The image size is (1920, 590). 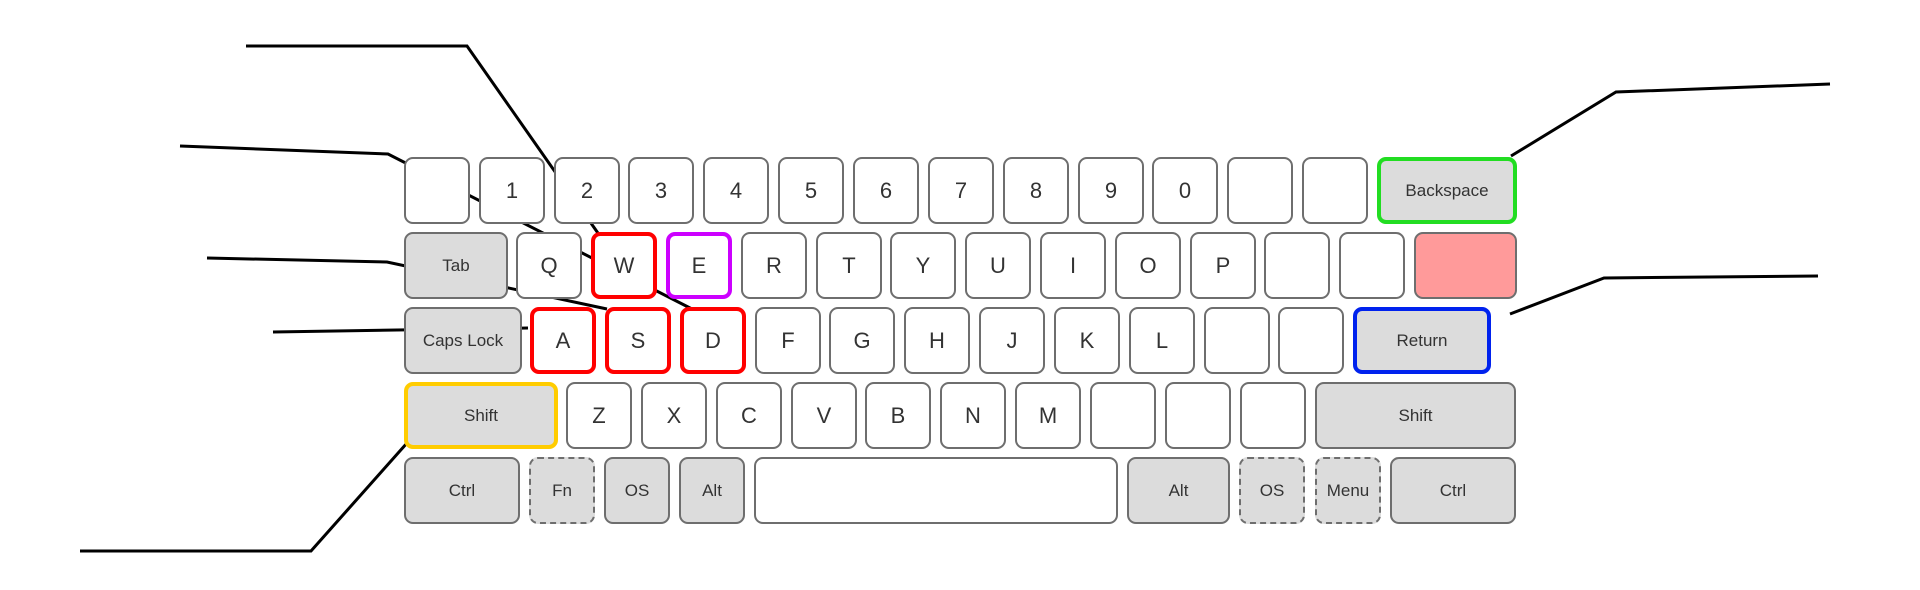 I want to click on tab-key-label: Tab, so click(x=456, y=265).